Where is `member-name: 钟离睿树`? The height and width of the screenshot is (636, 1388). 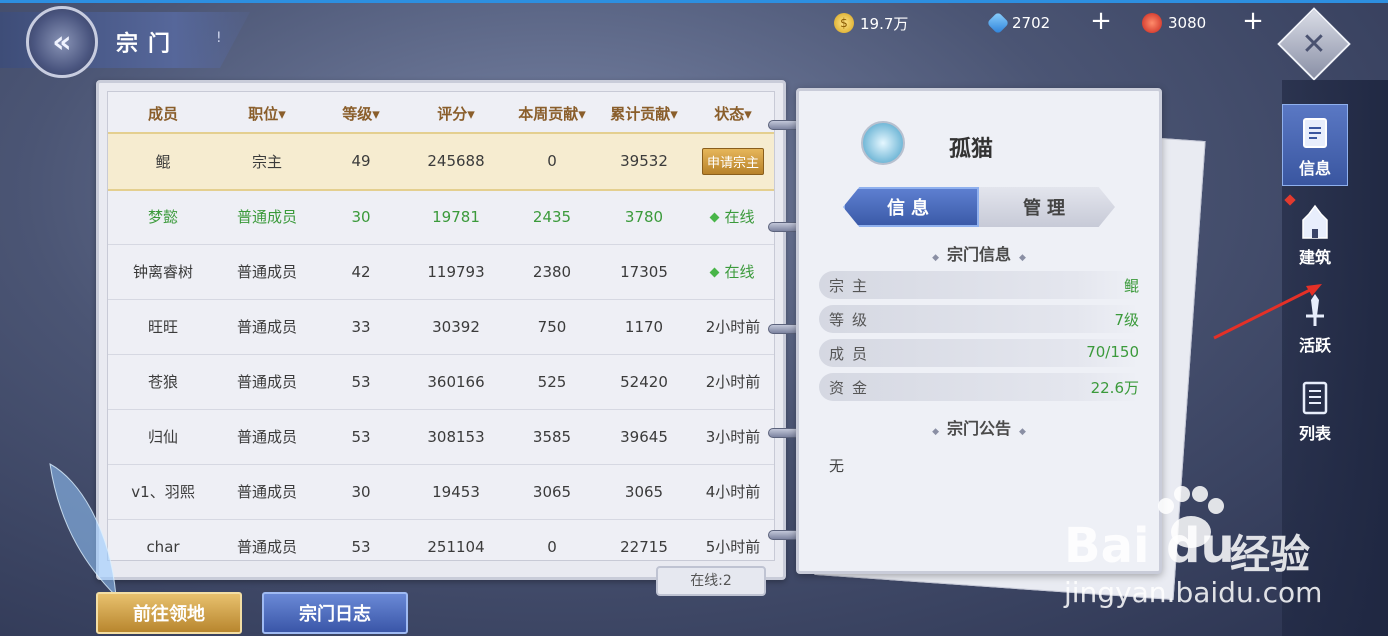 member-name: 钟离睿树 is located at coordinates (163, 272).